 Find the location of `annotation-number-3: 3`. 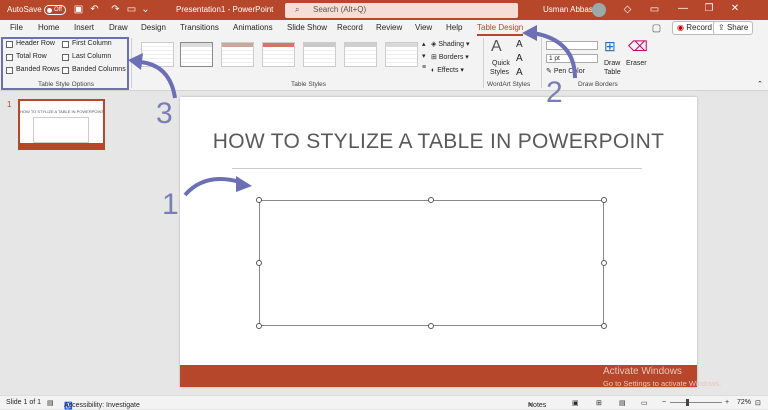

annotation-number-3: 3 is located at coordinates (164, 113).